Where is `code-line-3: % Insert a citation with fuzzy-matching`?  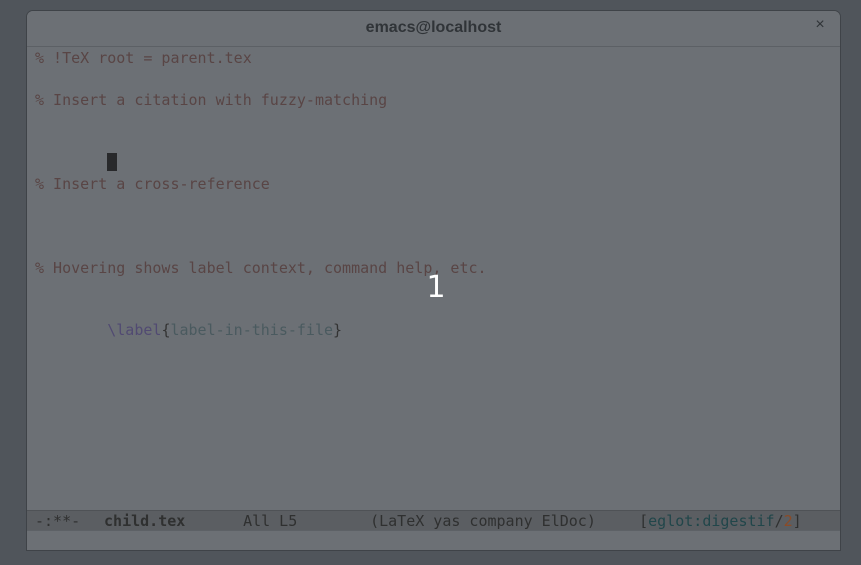 code-line-3: % Insert a citation with fuzzy-matching is located at coordinates (211, 100).